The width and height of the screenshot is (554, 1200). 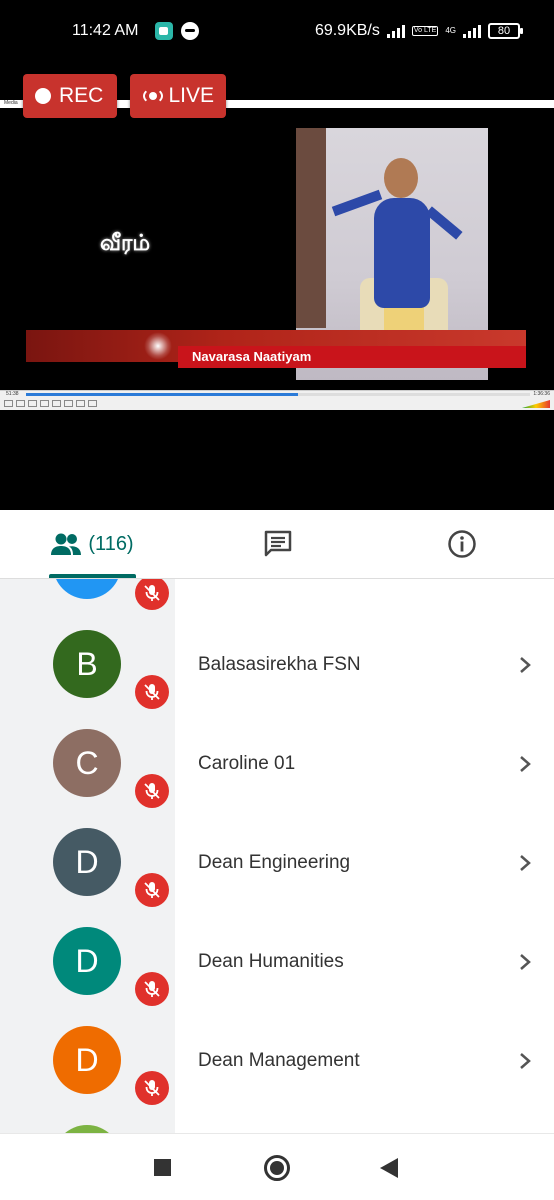 What do you see at coordinates (277, 400) in the screenshot?
I see `media-player-controls: 51:38 1:36:36` at bounding box center [277, 400].